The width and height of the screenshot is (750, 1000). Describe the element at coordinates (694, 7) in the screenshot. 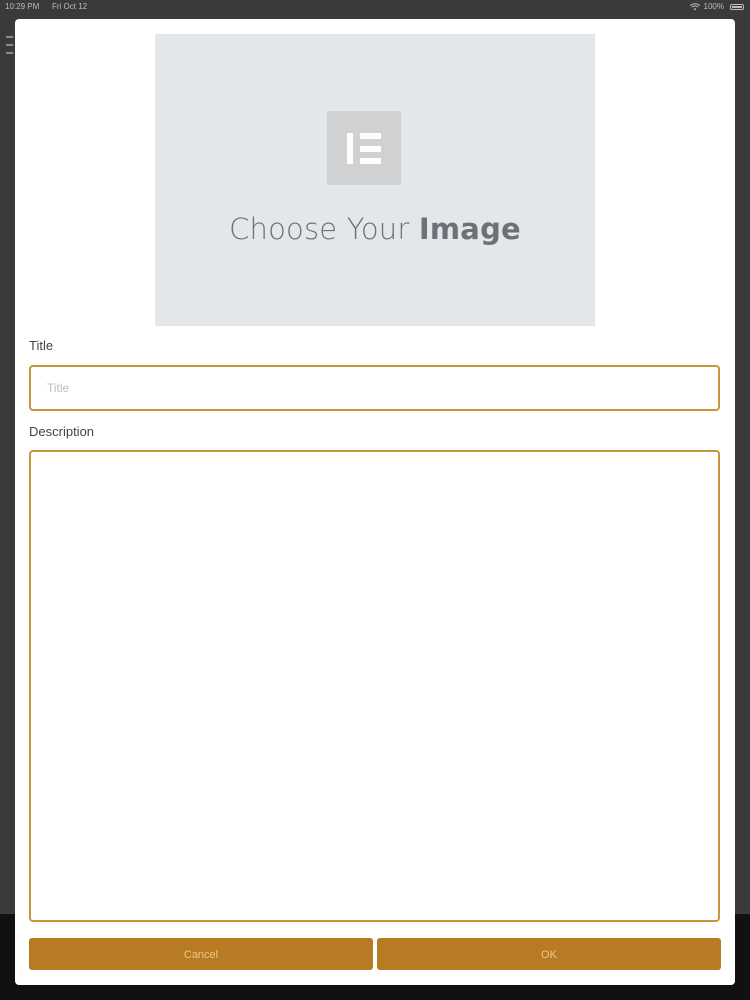

I see `wifi-icon` at that location.